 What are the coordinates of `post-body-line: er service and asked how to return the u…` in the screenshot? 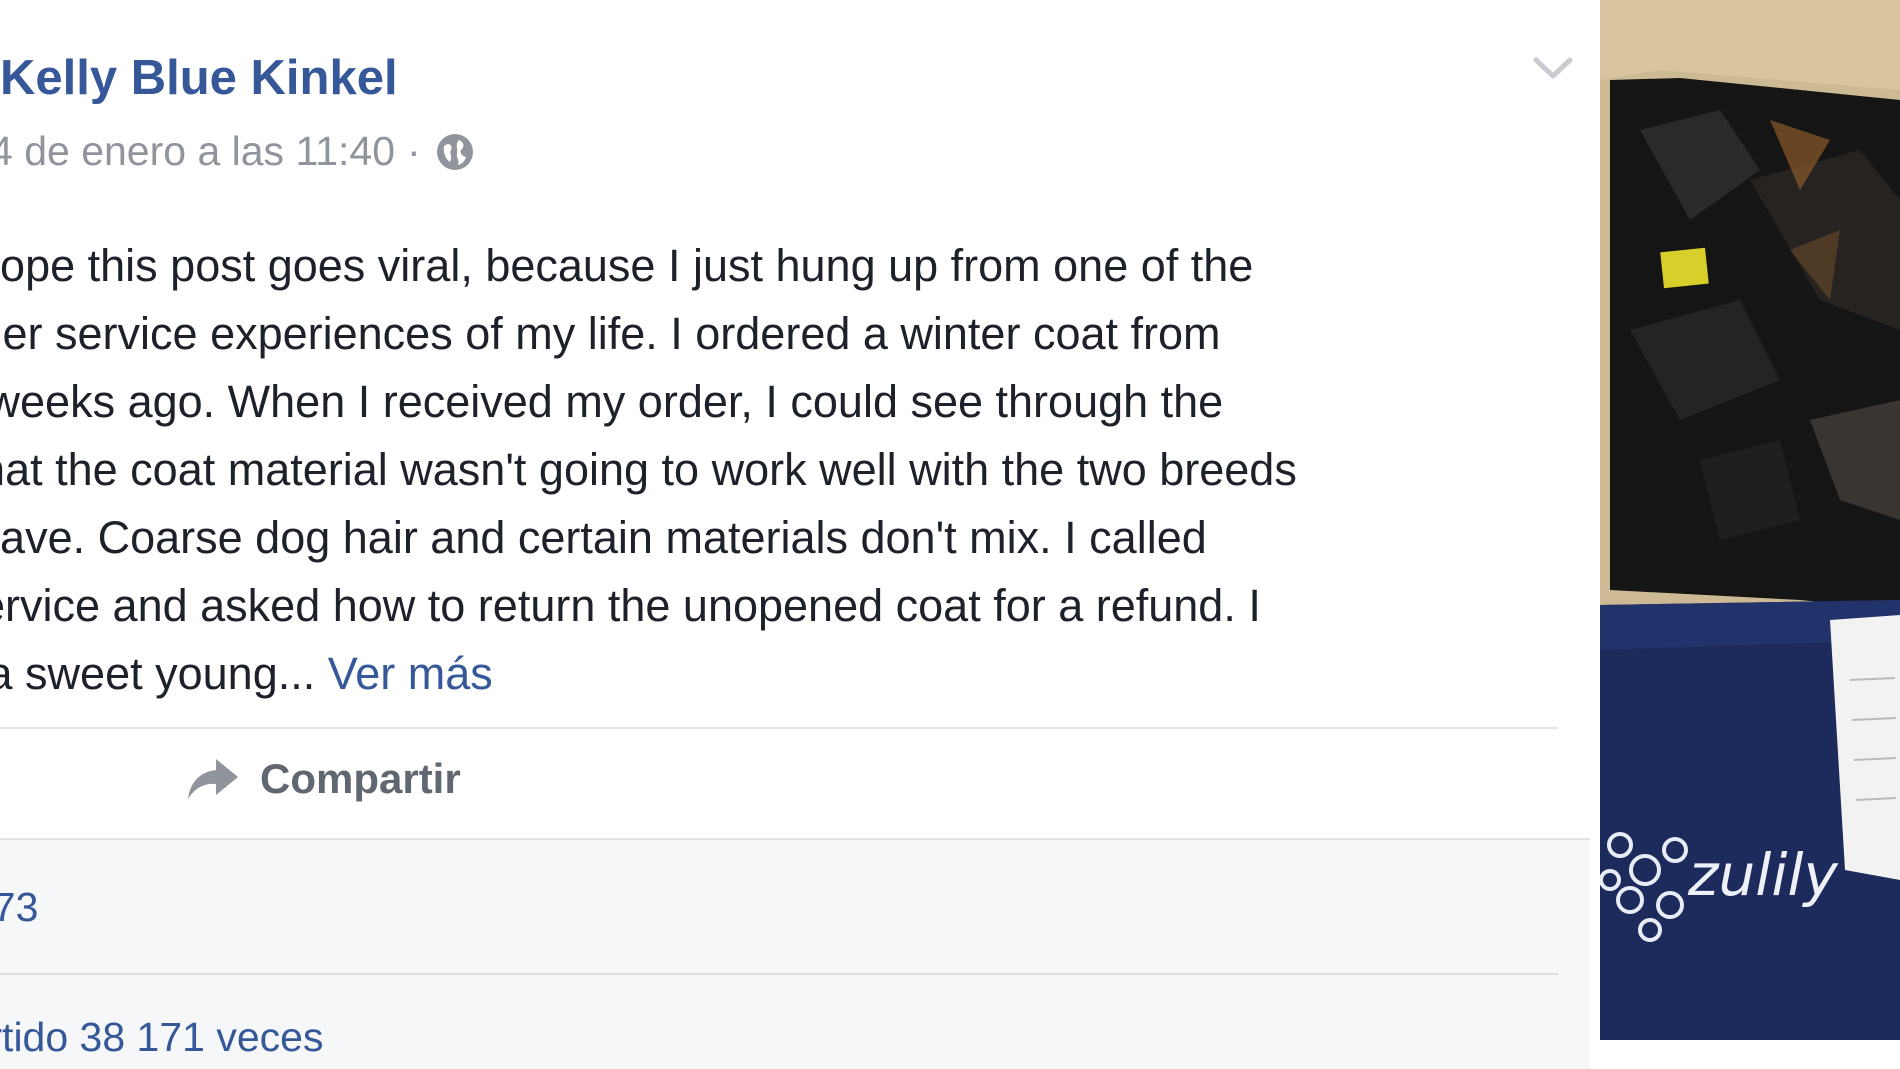 It's located at (630, 605).